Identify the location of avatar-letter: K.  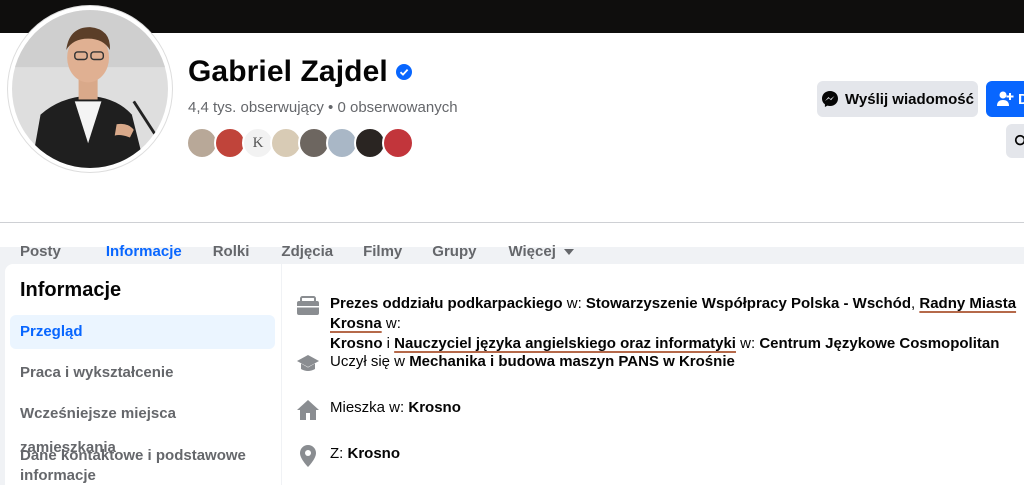
(258, 142).